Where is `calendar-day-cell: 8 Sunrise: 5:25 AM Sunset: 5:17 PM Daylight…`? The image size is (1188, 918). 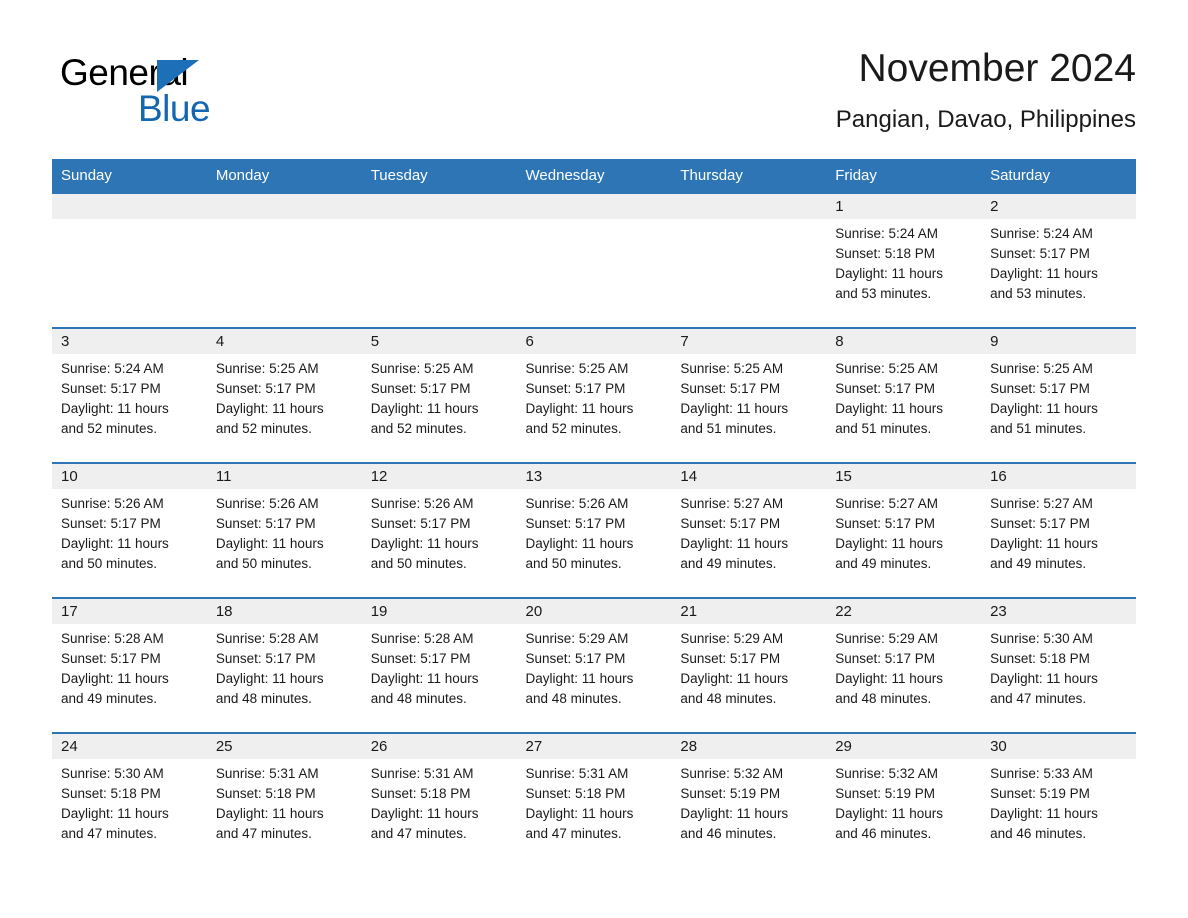 calendar-day-cell: 8 Sunrise: 5:25 AM Sunset: 5:17 PM Daylight… is located at coordinates (904, 395).